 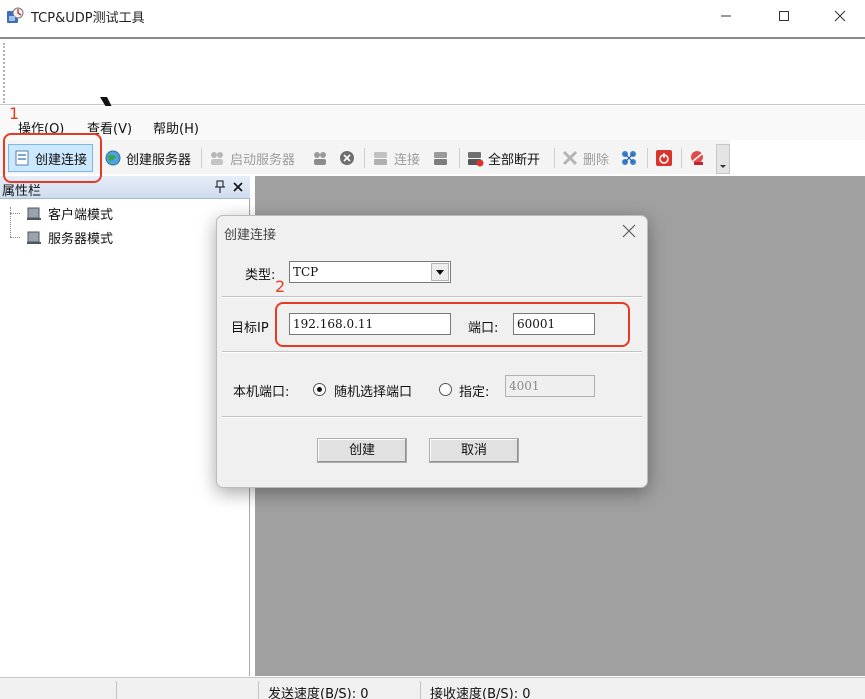 I want to click on disconnect-all-icon, so click(x=476, y=159).